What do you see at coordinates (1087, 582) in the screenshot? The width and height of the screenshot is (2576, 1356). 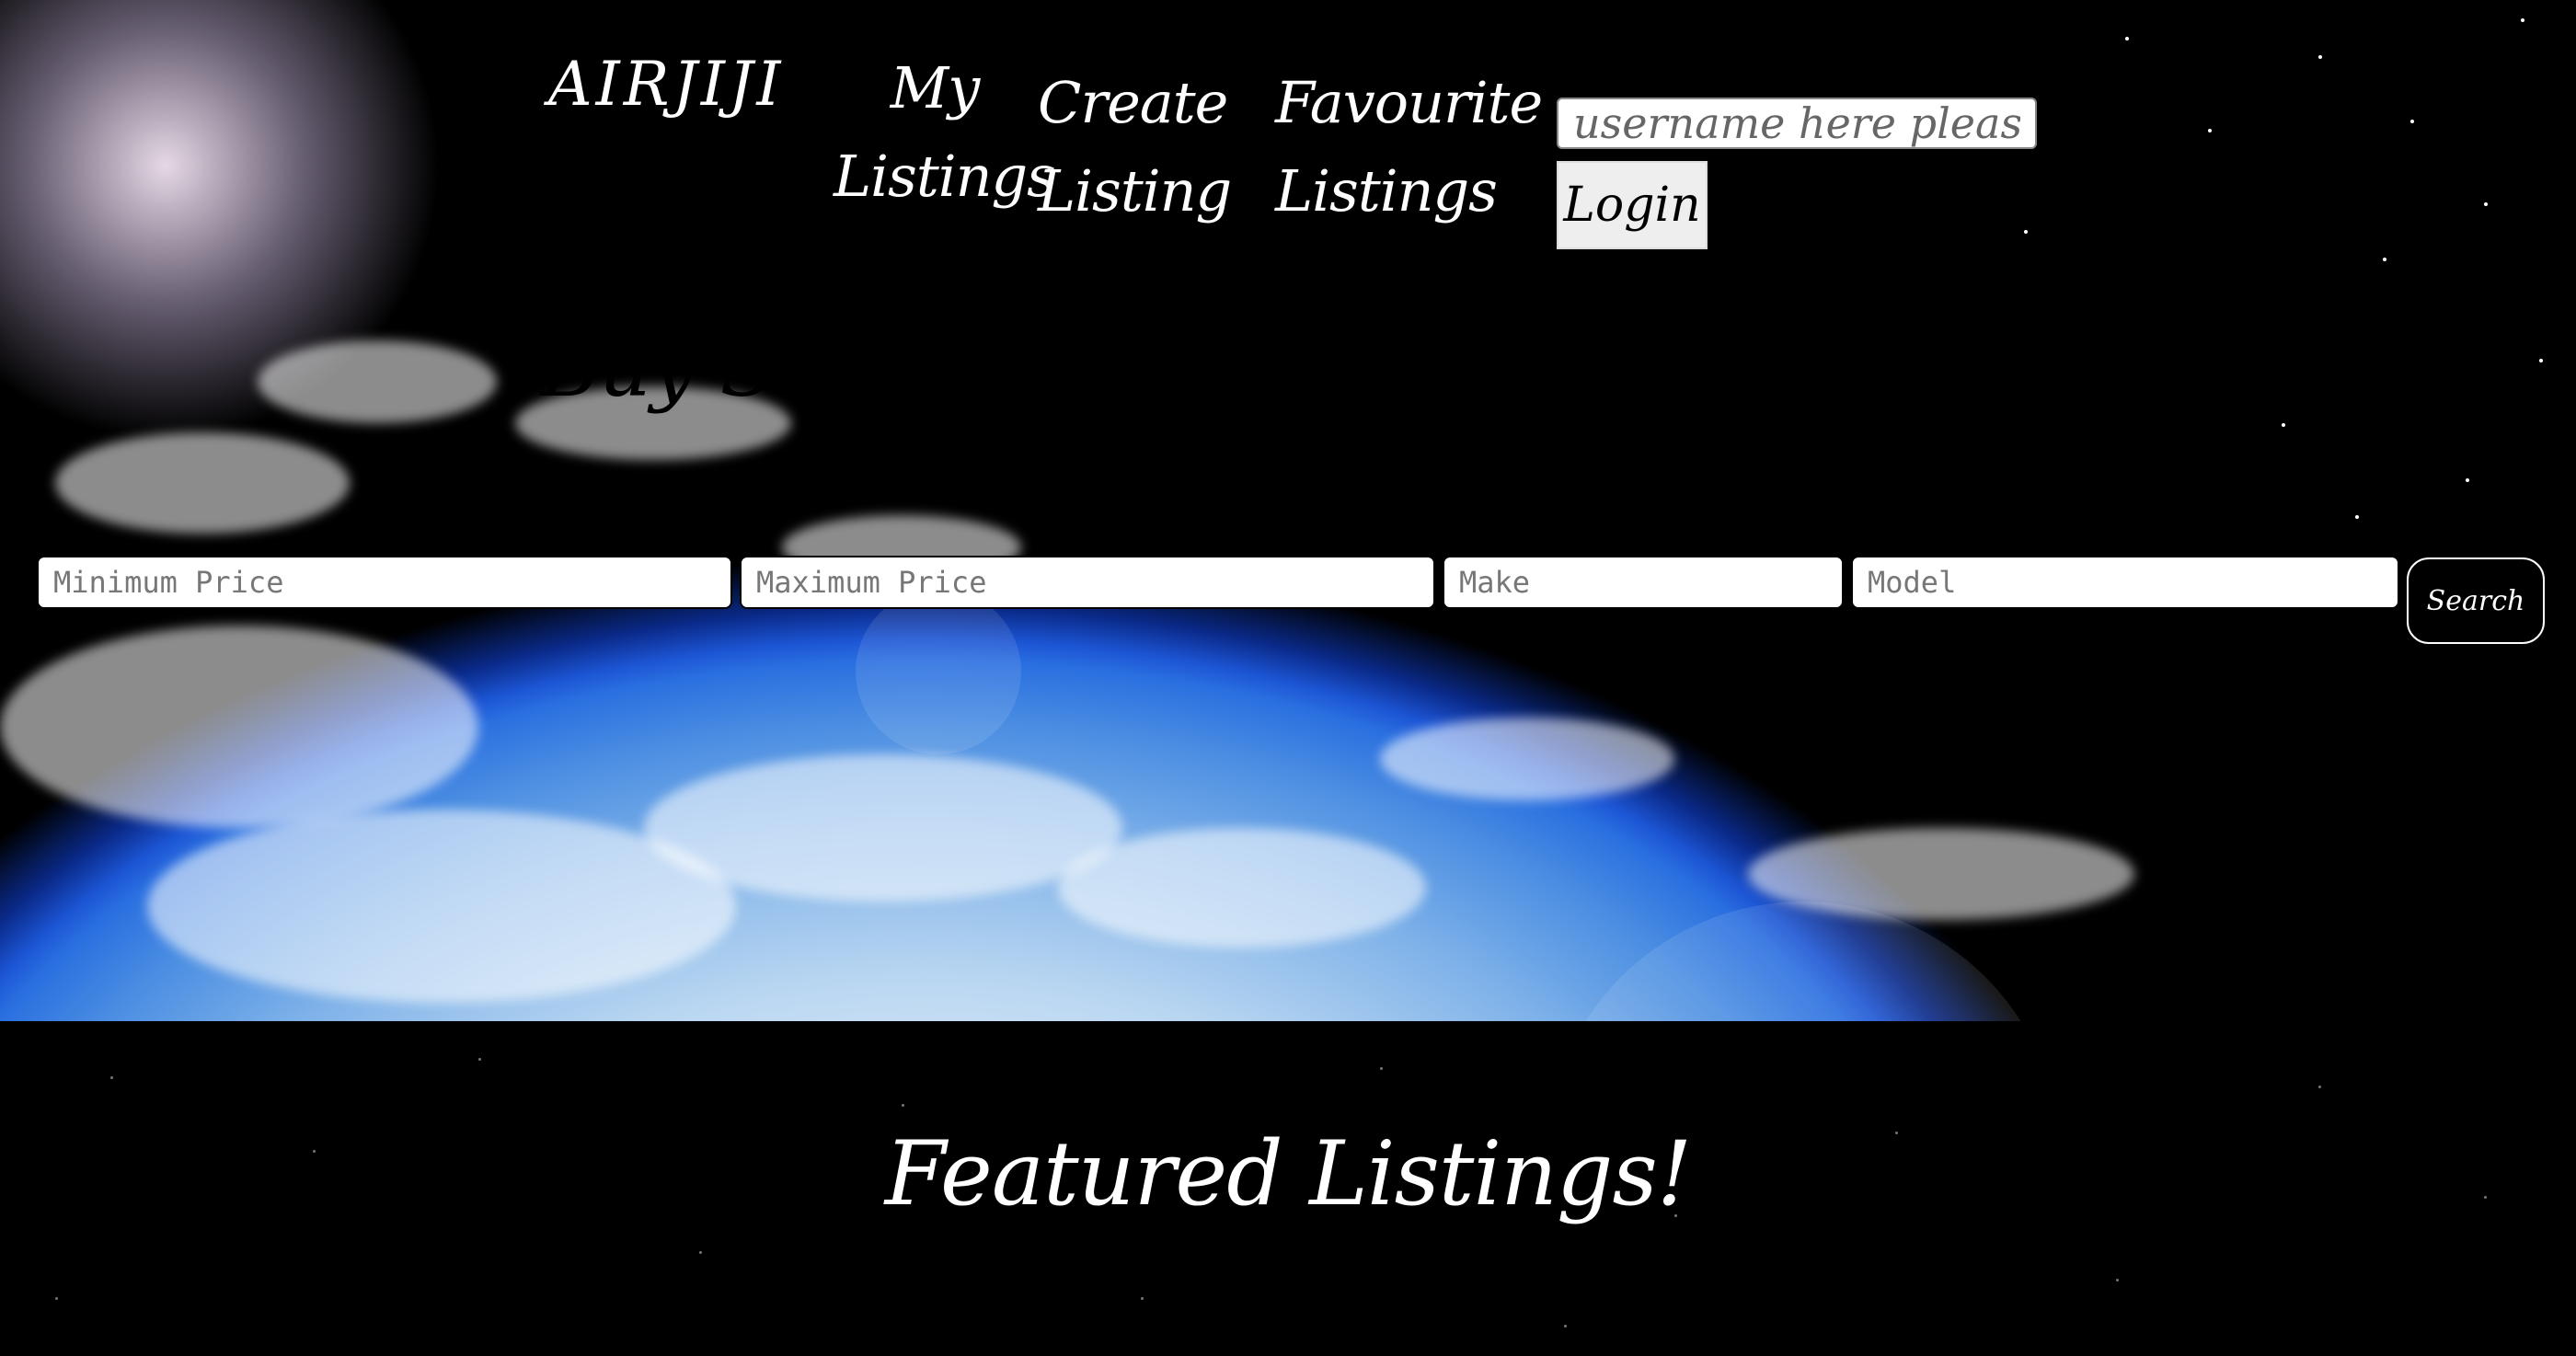 I see `maximum-price-input` at bounding box center [1087, 582].